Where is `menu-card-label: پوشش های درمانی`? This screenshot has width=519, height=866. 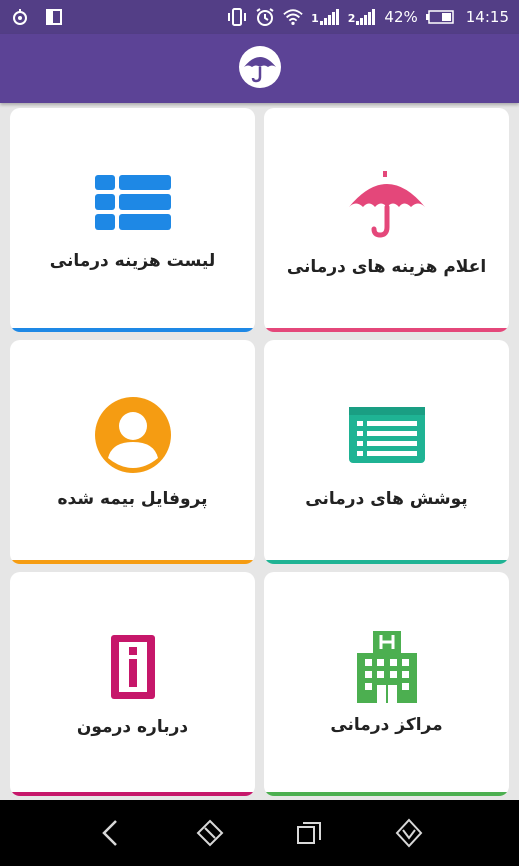
menu-card-label: پوشش های درمانی is located at coordinates (386, 499).